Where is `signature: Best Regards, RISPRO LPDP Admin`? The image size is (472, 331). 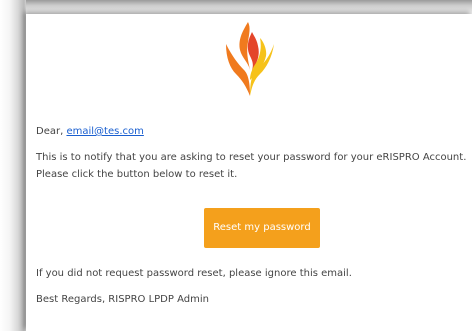
signature: Best Regards, RISPRO LPDP Admin is located at coordinates (122, 299).